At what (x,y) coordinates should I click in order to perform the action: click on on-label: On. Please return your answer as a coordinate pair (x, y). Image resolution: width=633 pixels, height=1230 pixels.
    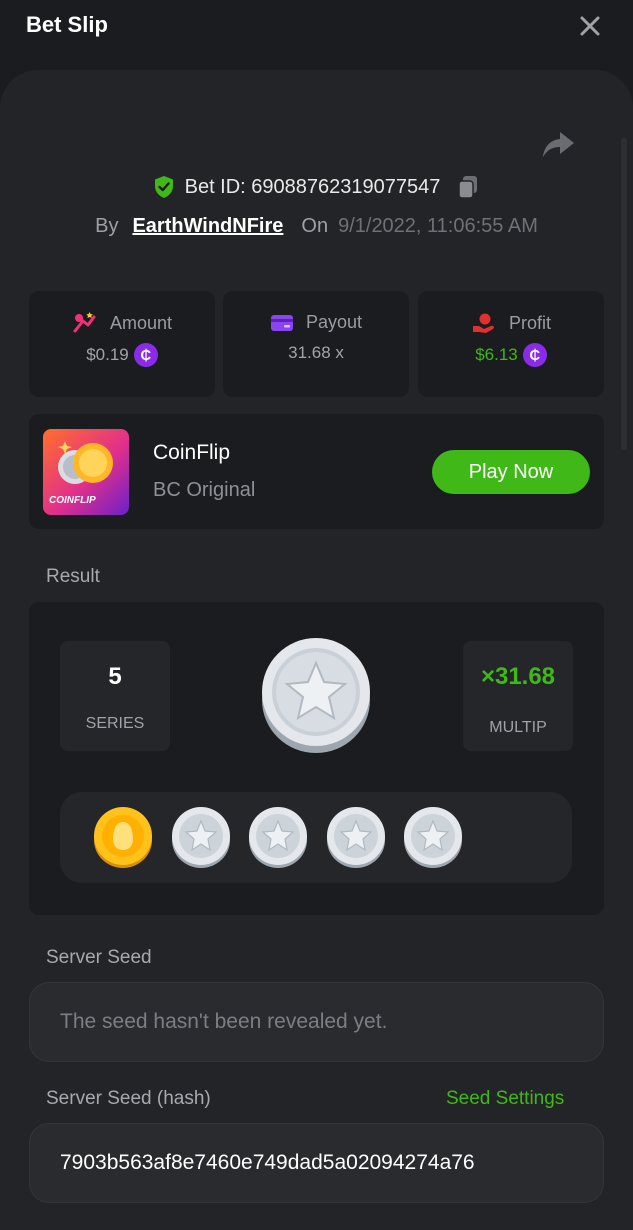
    Looking at the image, I should click on (315, 225).